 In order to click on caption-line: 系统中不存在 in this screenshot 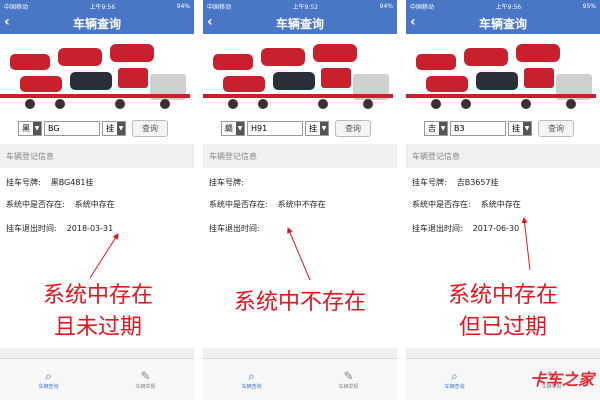, I will do `click(299, 302)`.